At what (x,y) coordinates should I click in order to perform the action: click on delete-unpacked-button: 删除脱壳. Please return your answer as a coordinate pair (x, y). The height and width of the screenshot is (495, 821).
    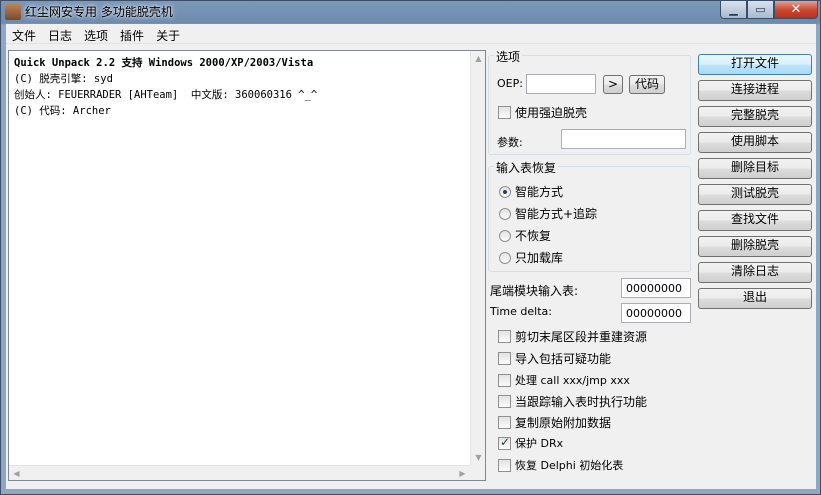
    Looking at the image, I should click on (755, 246).